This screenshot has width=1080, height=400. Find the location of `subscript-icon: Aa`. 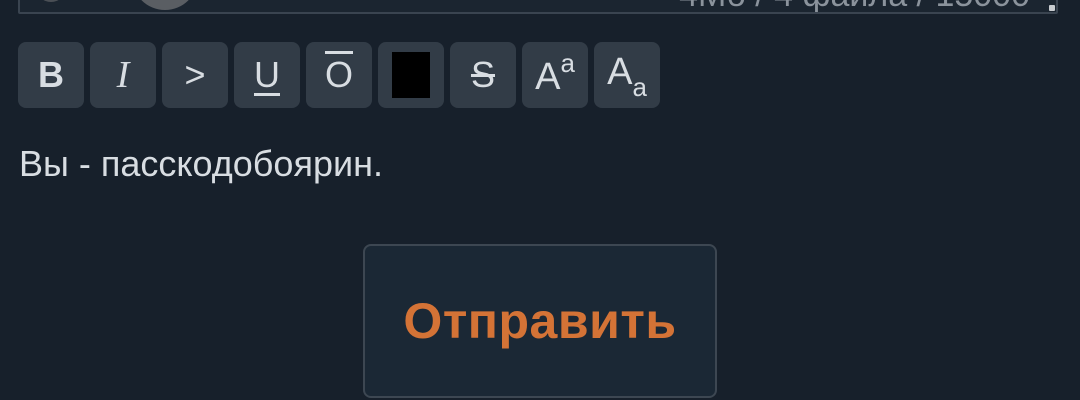

subscript-icon: Aa is located at coordinates (627, 76).